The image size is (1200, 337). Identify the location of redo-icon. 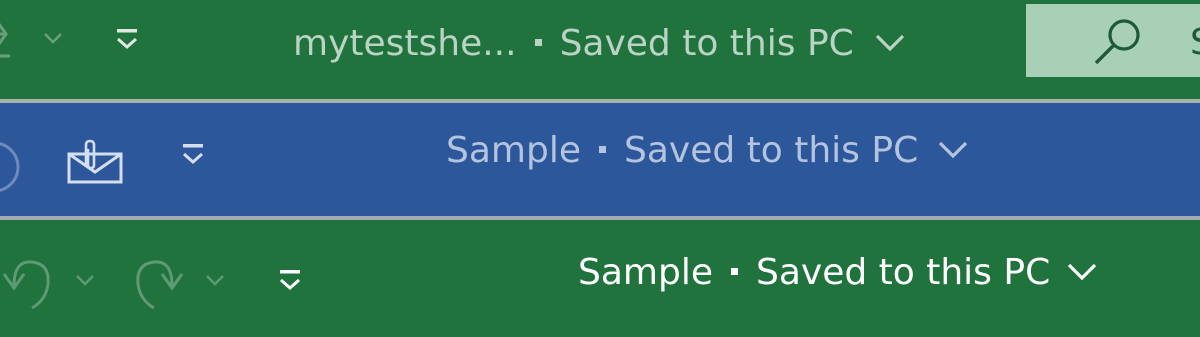
(159, 284).